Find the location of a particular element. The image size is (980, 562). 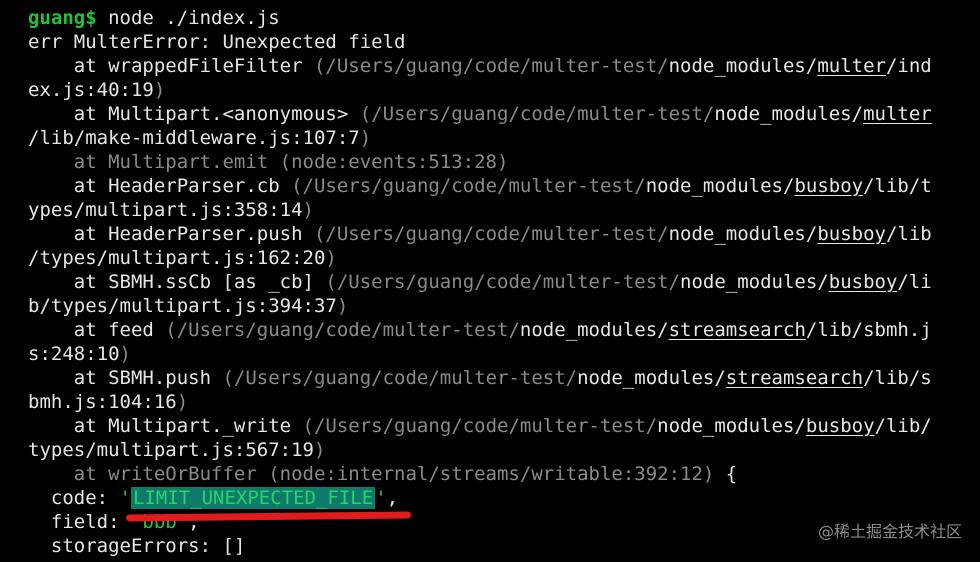

code-value-highlighted: LIMIT_UNEXPECTED_FILE is located at coordinates (253, 498).